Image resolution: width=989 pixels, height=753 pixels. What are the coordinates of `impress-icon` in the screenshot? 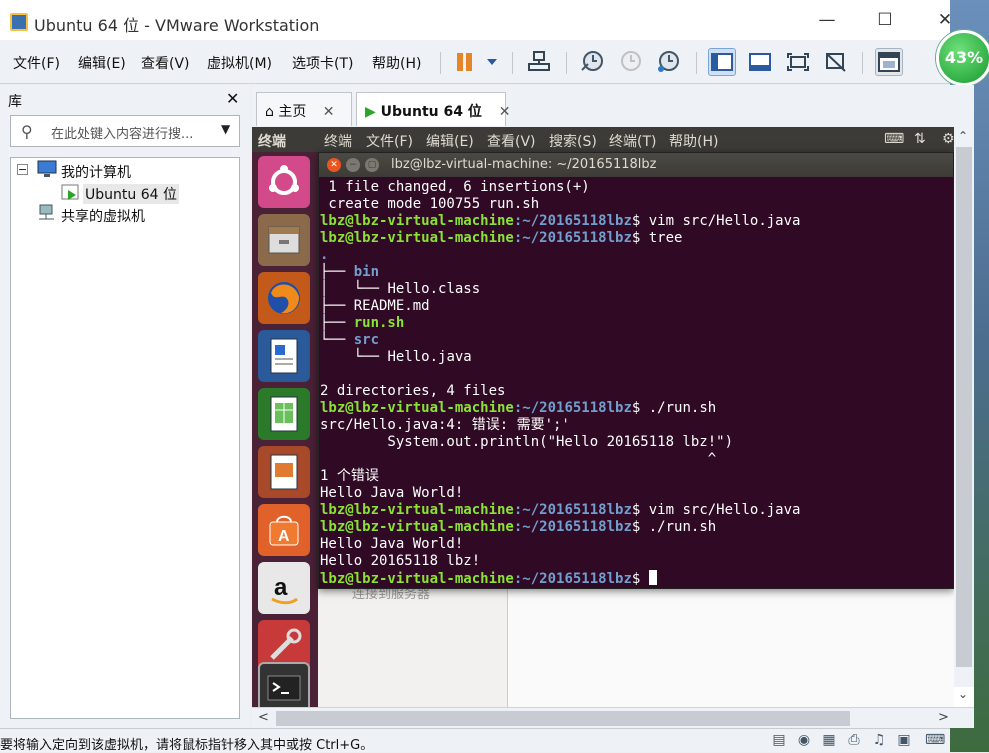 It's located at (284, 472).